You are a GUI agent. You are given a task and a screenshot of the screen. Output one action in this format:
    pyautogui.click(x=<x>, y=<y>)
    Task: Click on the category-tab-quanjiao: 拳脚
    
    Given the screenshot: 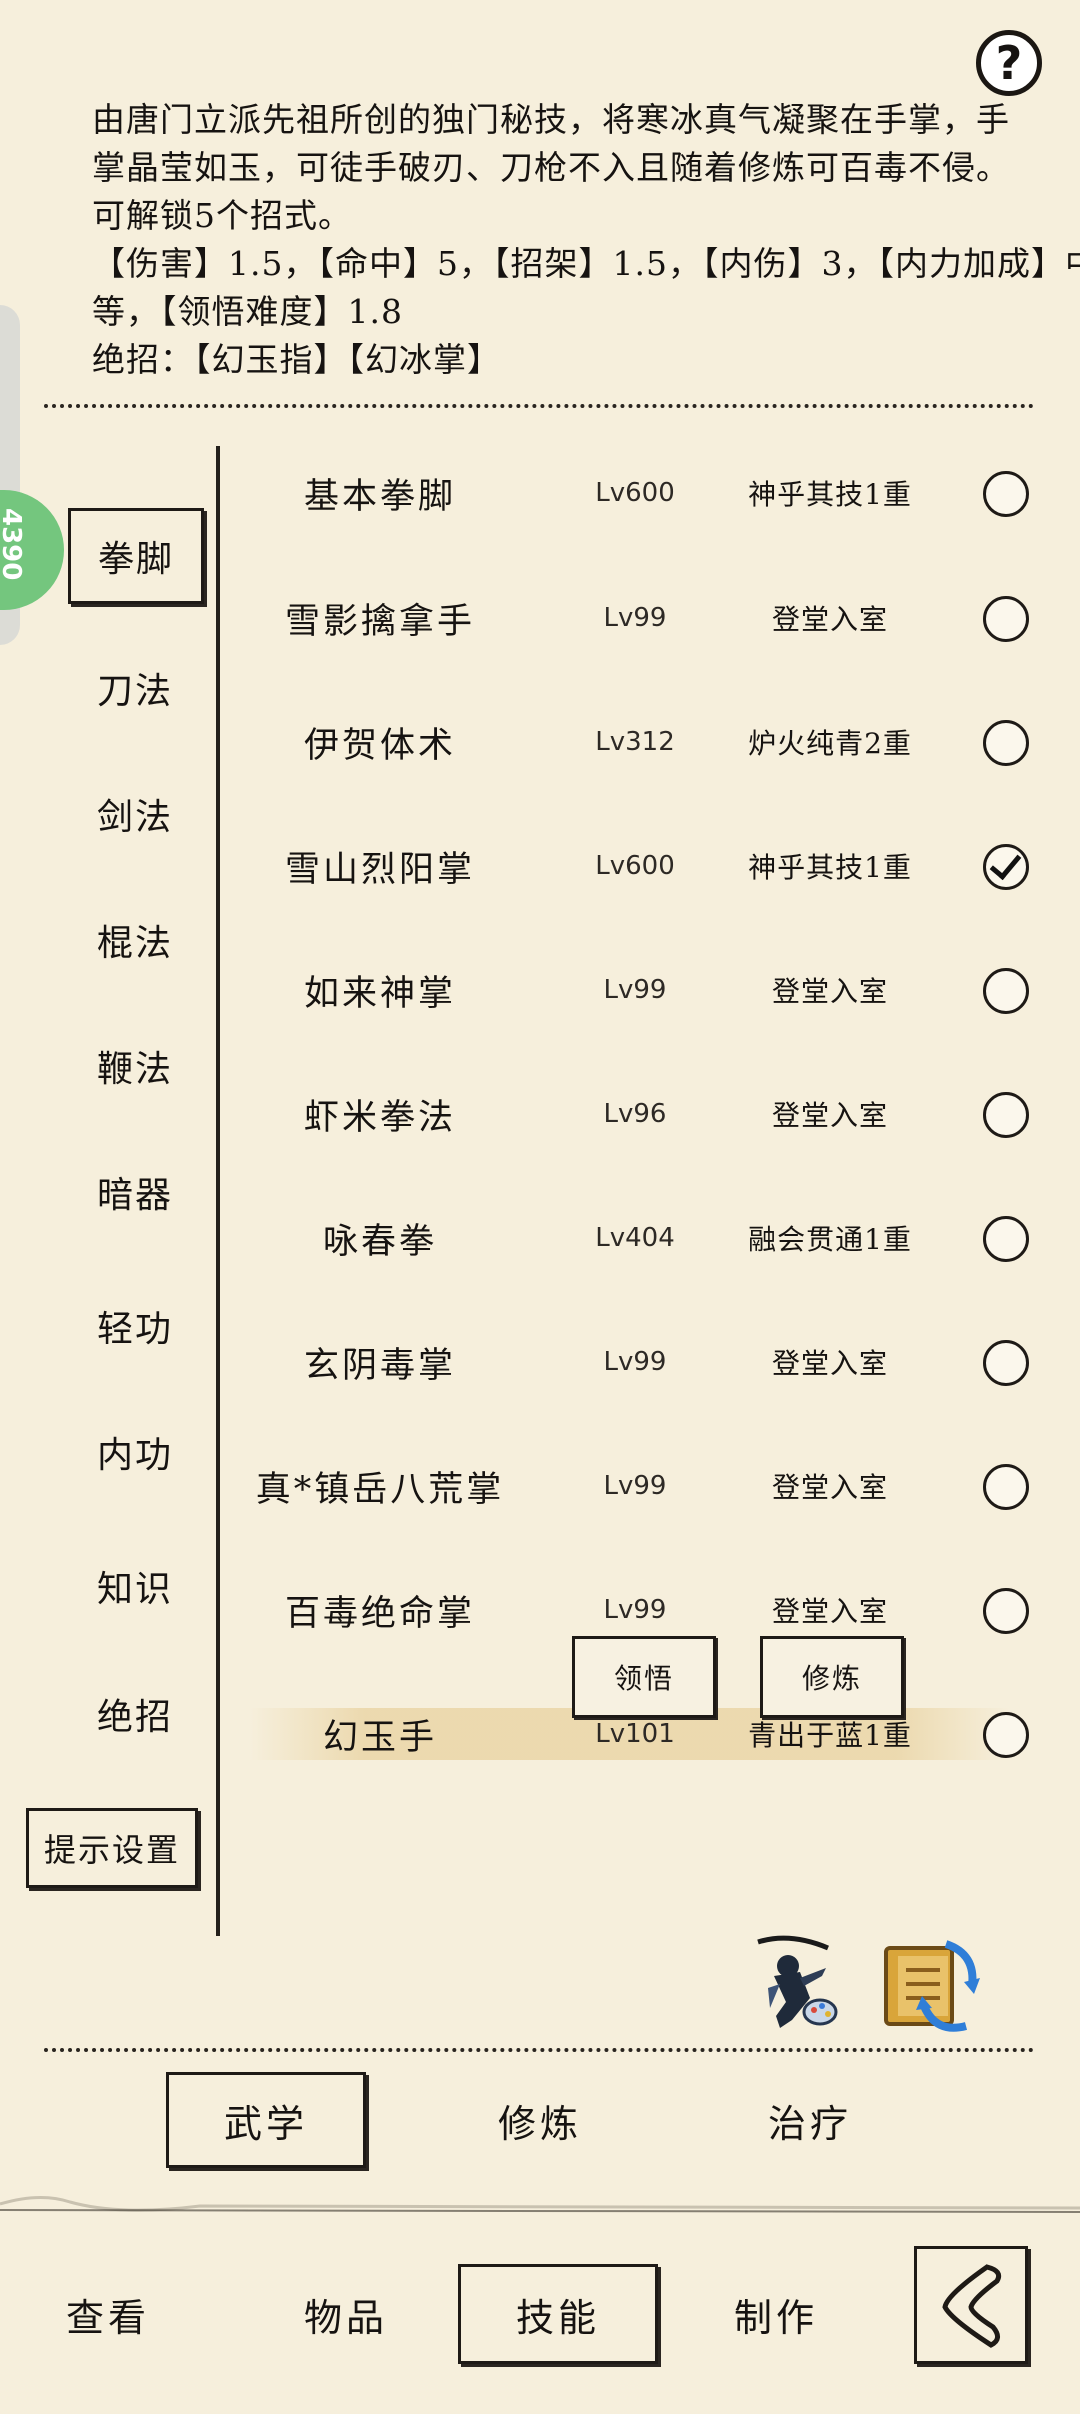 What is the action you would take?
    pyautogui.click(x=136, y=556)
    